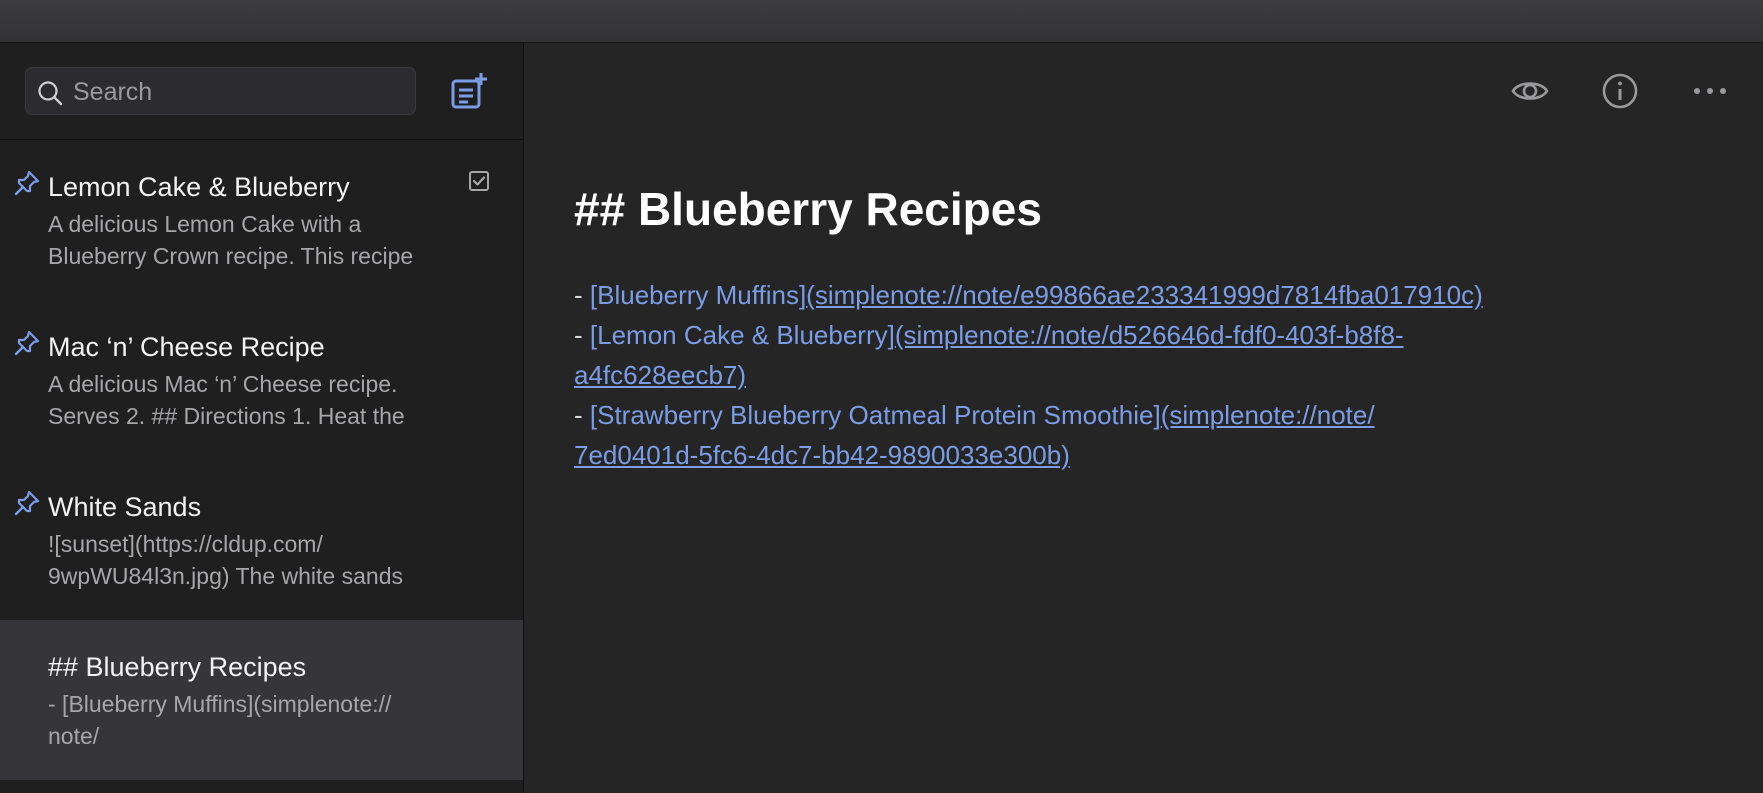 Image resolution: width=1763 pixels, height=793 pixels. Describe the element at coordinates (74, 736) in the screenshot. I see `note-preview-line: note/` at that location.